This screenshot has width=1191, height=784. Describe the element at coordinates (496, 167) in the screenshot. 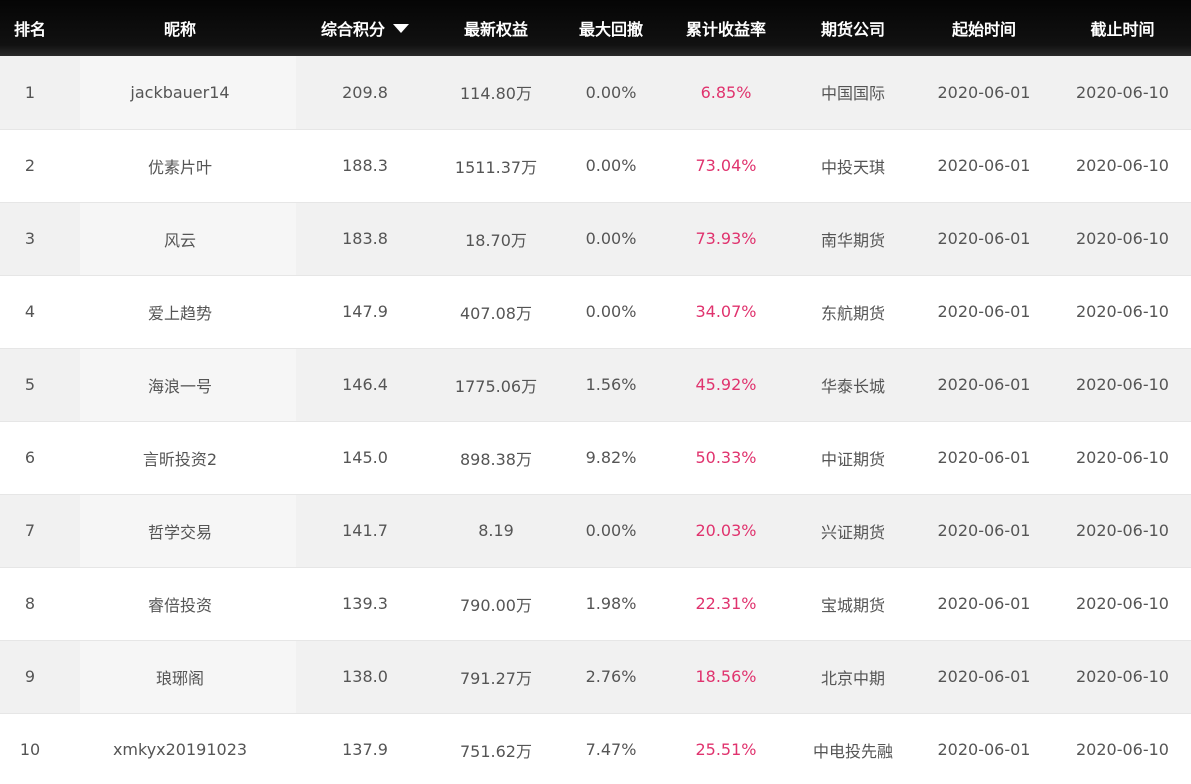

I see `cell-equity: 1511.37万` at that location.